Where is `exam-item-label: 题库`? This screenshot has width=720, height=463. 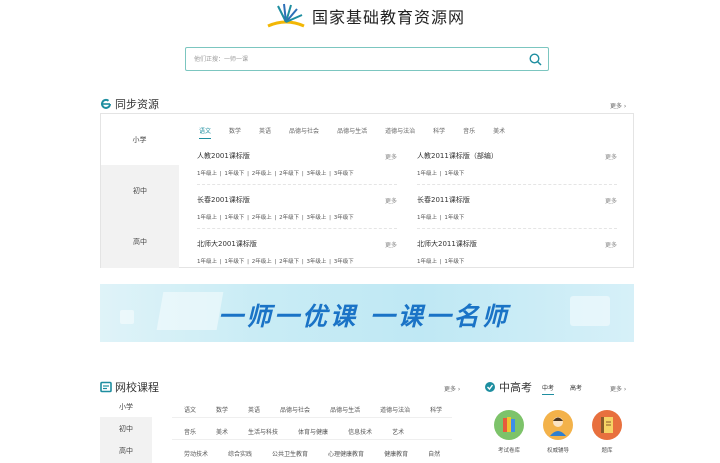
exam-item-label: 题库 is located at coordinates (607, 451).